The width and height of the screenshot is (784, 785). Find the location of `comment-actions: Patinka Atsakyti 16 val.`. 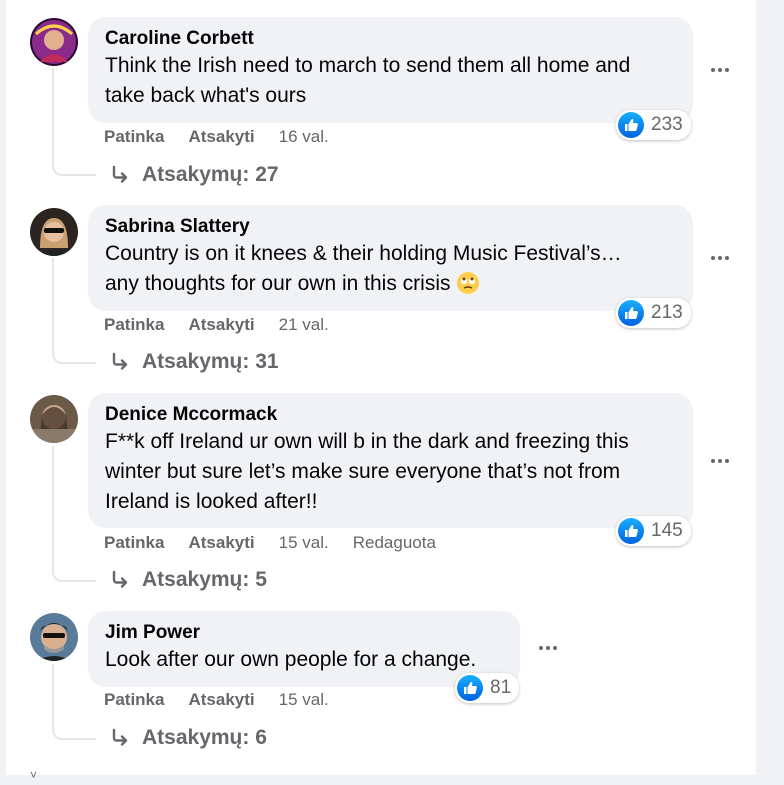

comment-actions: Patinka Atsakyti 16 val. is located at coordinates (216, 137).